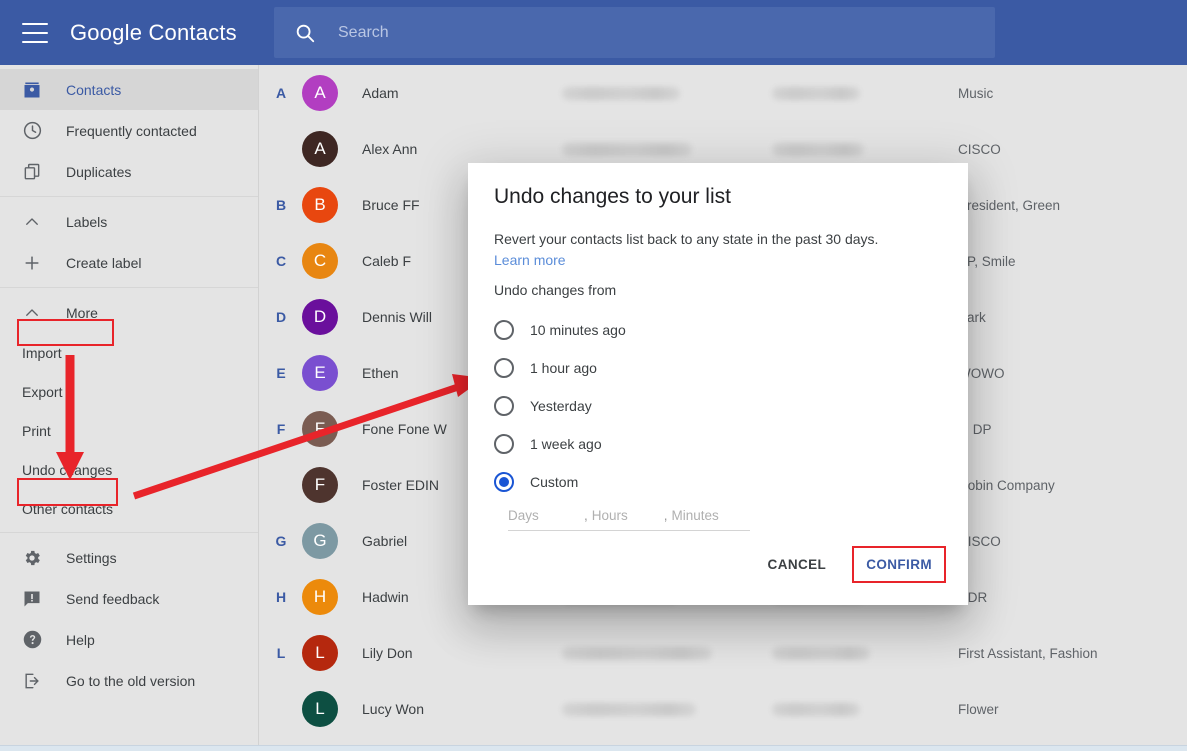 Image resolution: width=1187 pixels, height=751 pixels. What do you see at coordinates (320, 541) in the screenshot?
I see `avatar: G` at bounding box center [320, 541].